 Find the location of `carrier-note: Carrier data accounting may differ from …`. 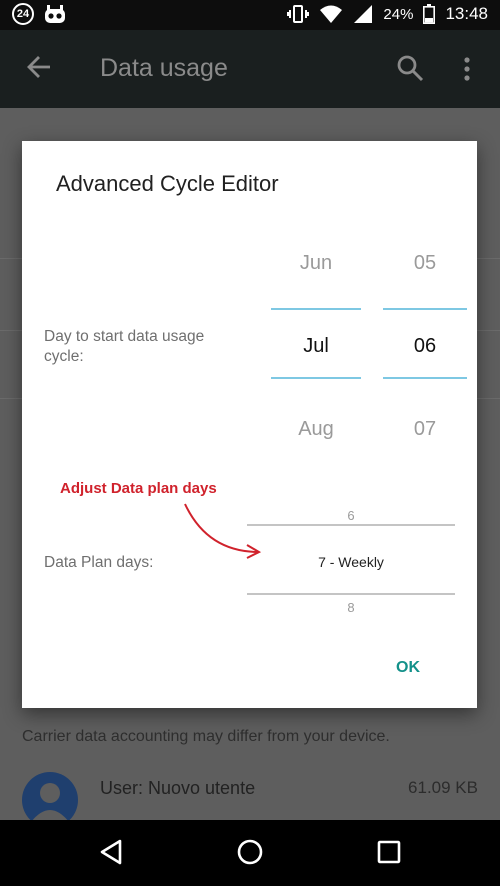

carrier-note: Carrier data accounting may differ from … is located at coordinates (206, 736).